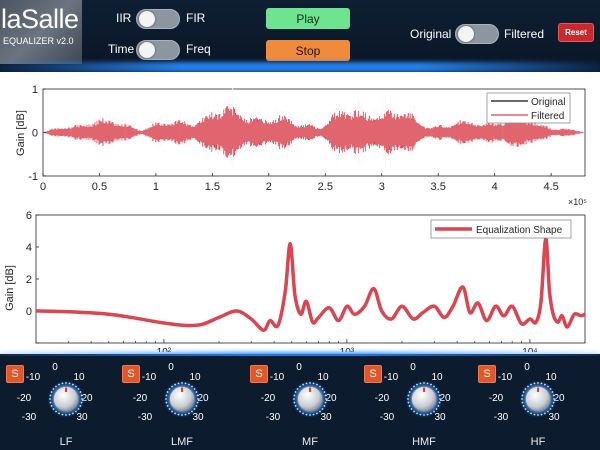 Image resolution: width=600 pixels, height=450 pixels. What do you see at coordinates (182, 442) in the screenshot?
I see `band-label: LMF` at bounding box center [182, 442].